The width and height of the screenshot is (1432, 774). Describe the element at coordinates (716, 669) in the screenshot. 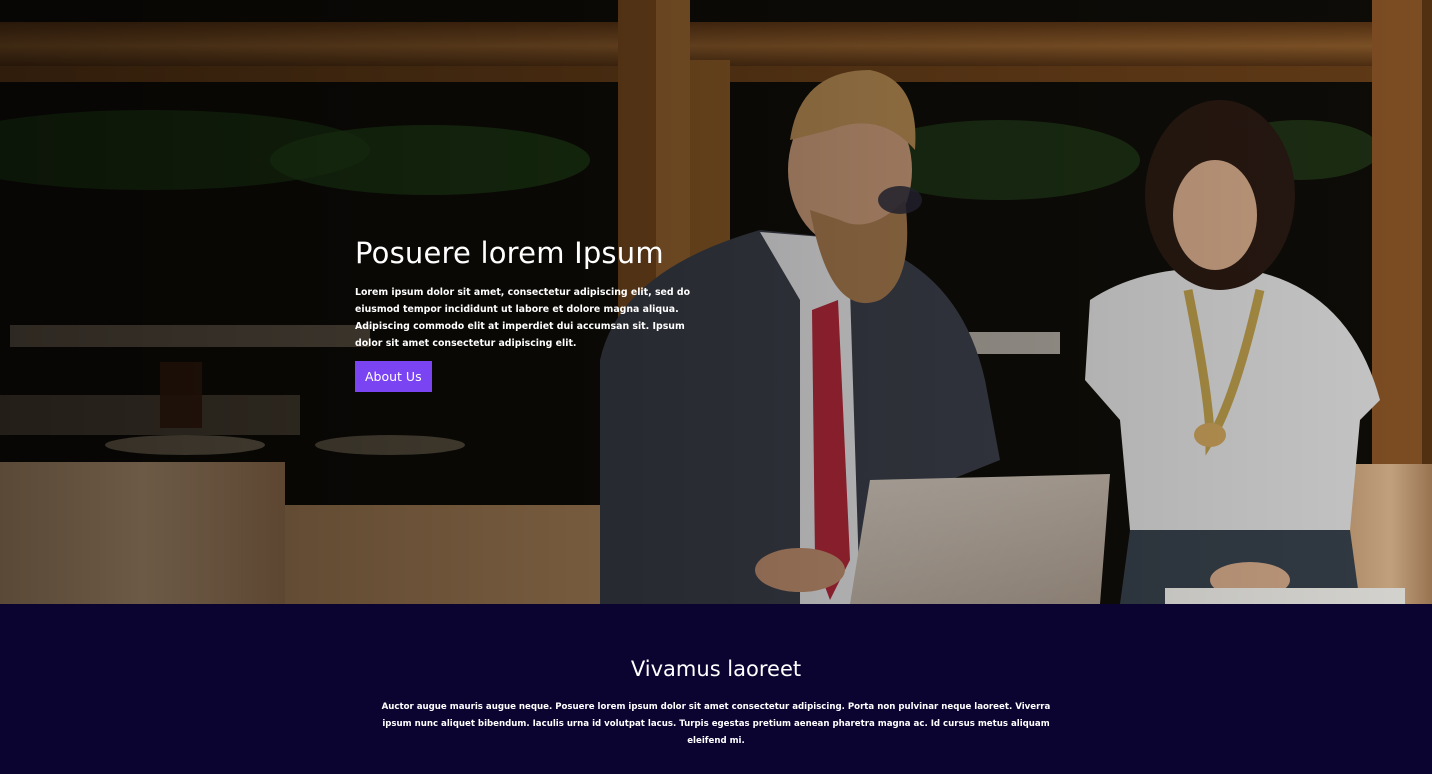

I see `section-title: Vivamus laoreet` at that location.